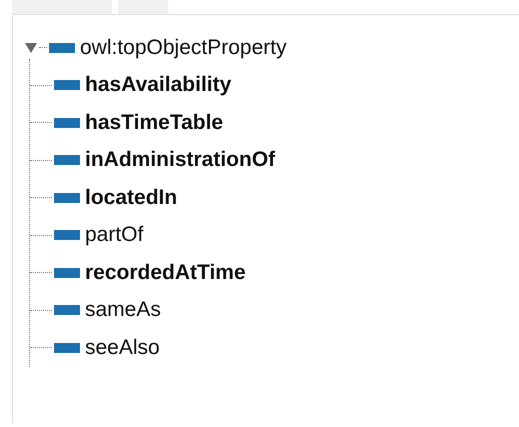 The image size is (519, 427). What do you see at coordinates (165, 272) in the screenshot?
I see `tree-item: recordedAtTime` at bounding box center [165, 272].